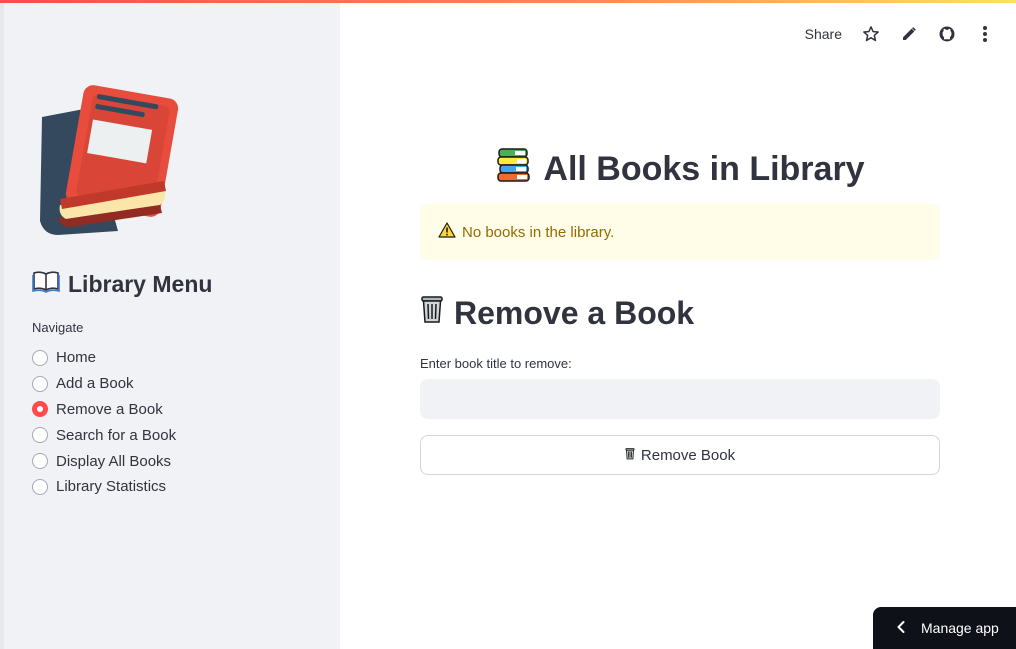 The image size is (1016, 649). I want to click on app-toolbar: Share, so click(899, 34).